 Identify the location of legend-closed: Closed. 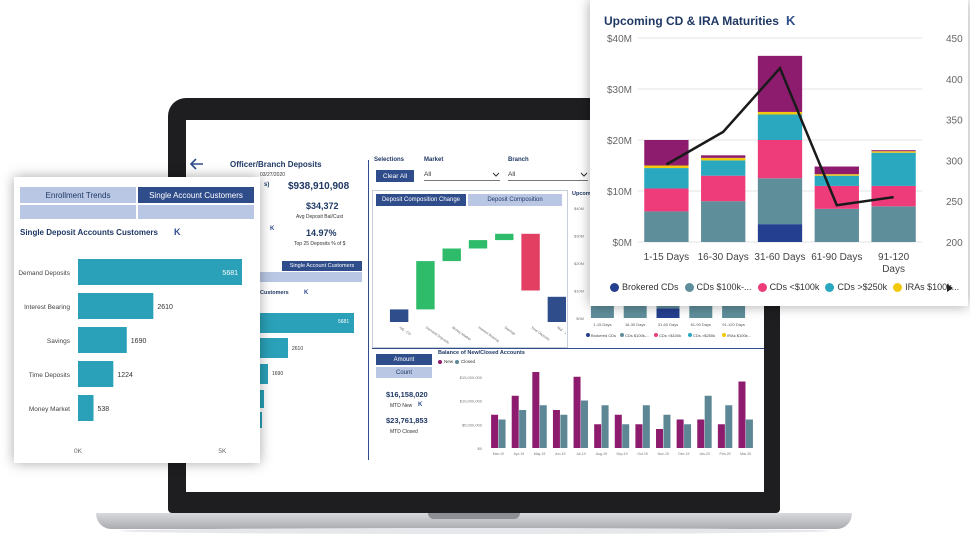
(468, 361).